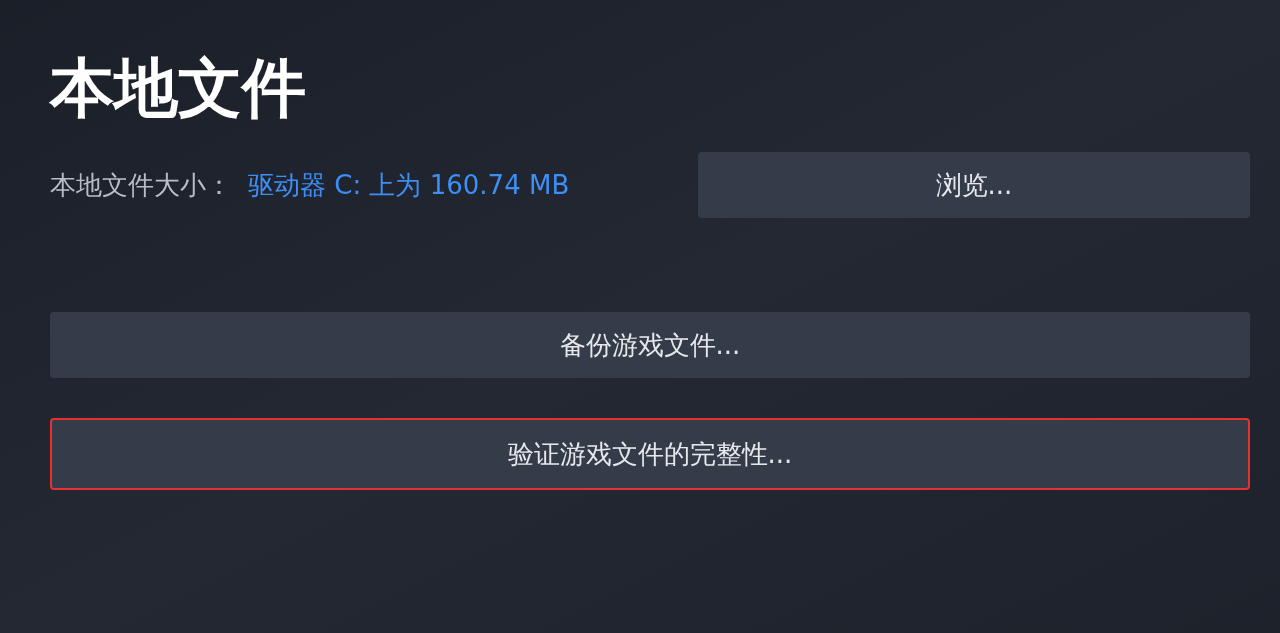  Describe the element at coordinates (178, 88) in the screenshot. I see `page-title: 本地文件` at that location.